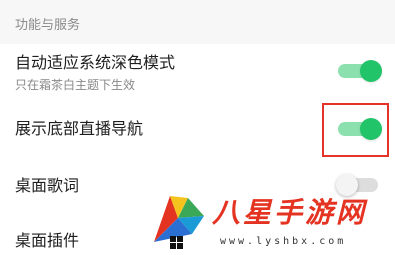  What do you see at coordinates (290, 212) in the screenshot?
I see `watermark-text: 八星手游网` at bounding box center [290, 212].